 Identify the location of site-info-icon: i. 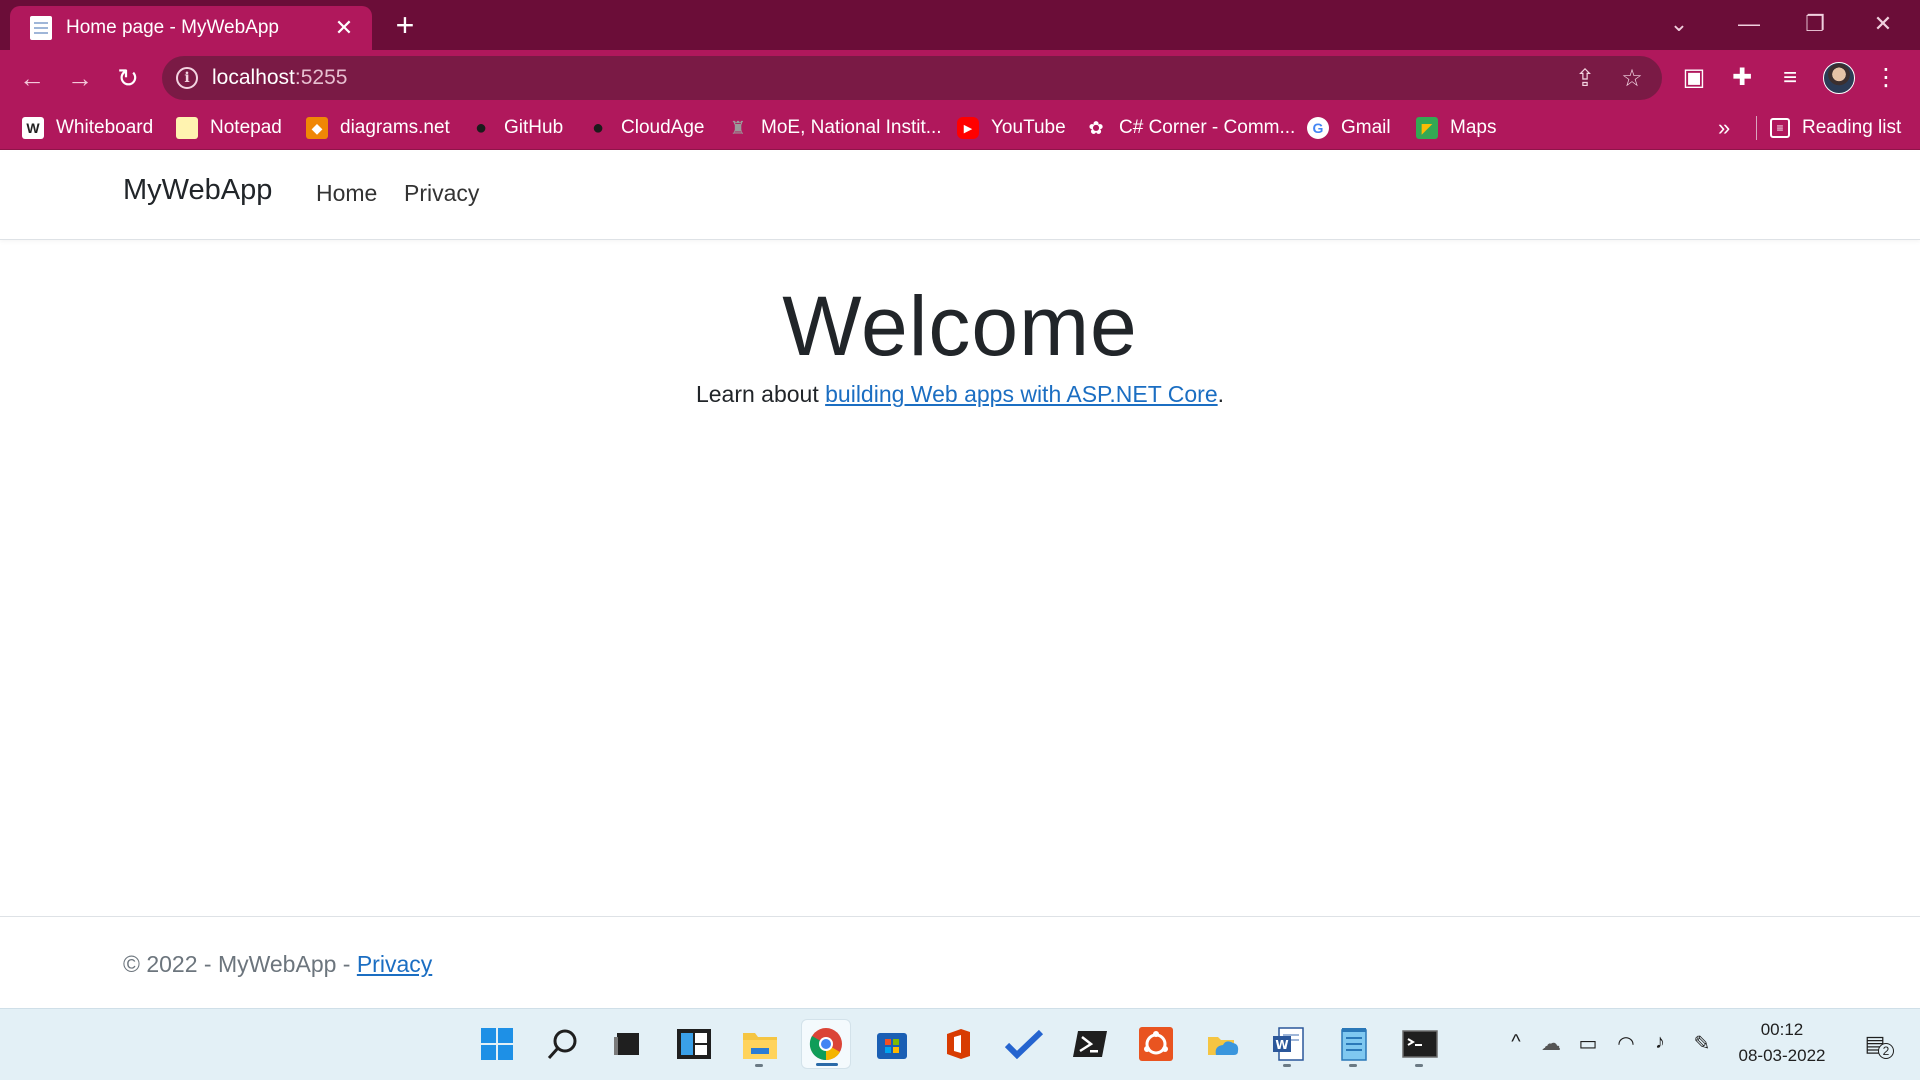
(187, 78).